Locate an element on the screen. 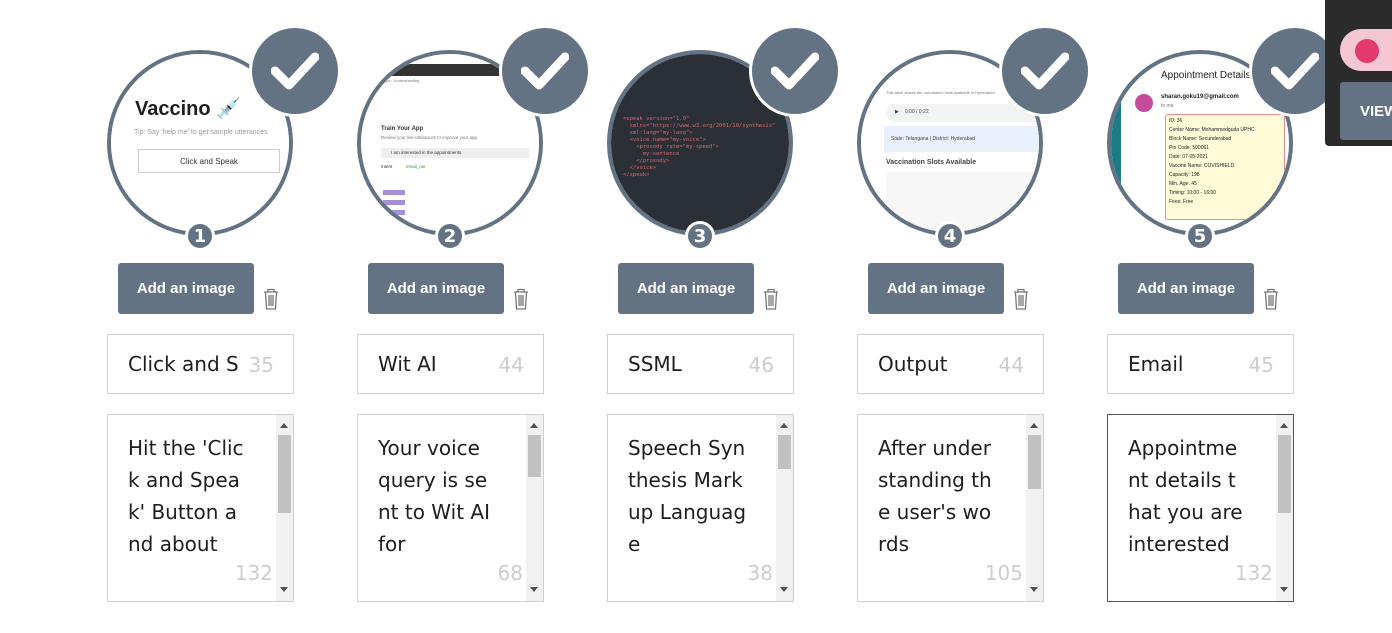 This screenshot has height=633, width=1392. thumbnail-state: State: Telangana | District: Hyderabad is located at coordinates (933, 139).